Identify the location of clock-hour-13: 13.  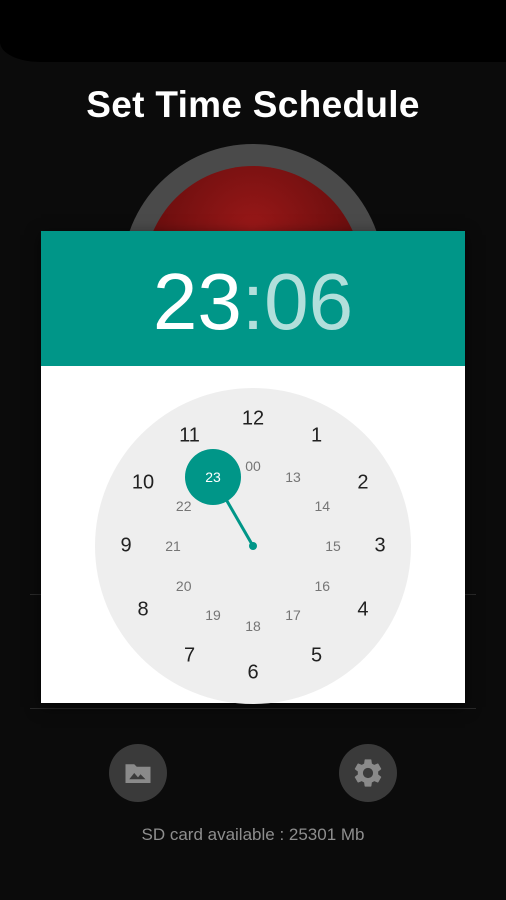
(293, 477).